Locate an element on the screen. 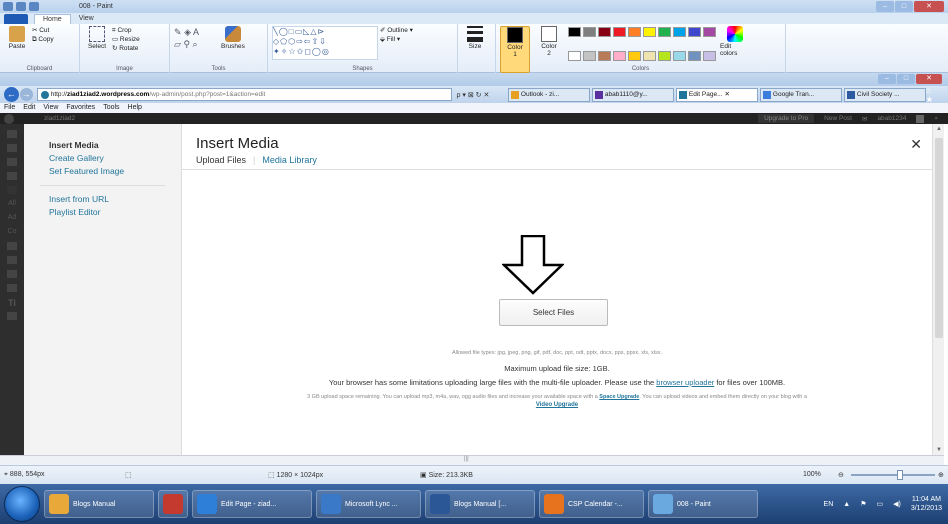 The image size is (948, 524). menu-create-gallery: Create Gallery is located at coordinates (102, 158).